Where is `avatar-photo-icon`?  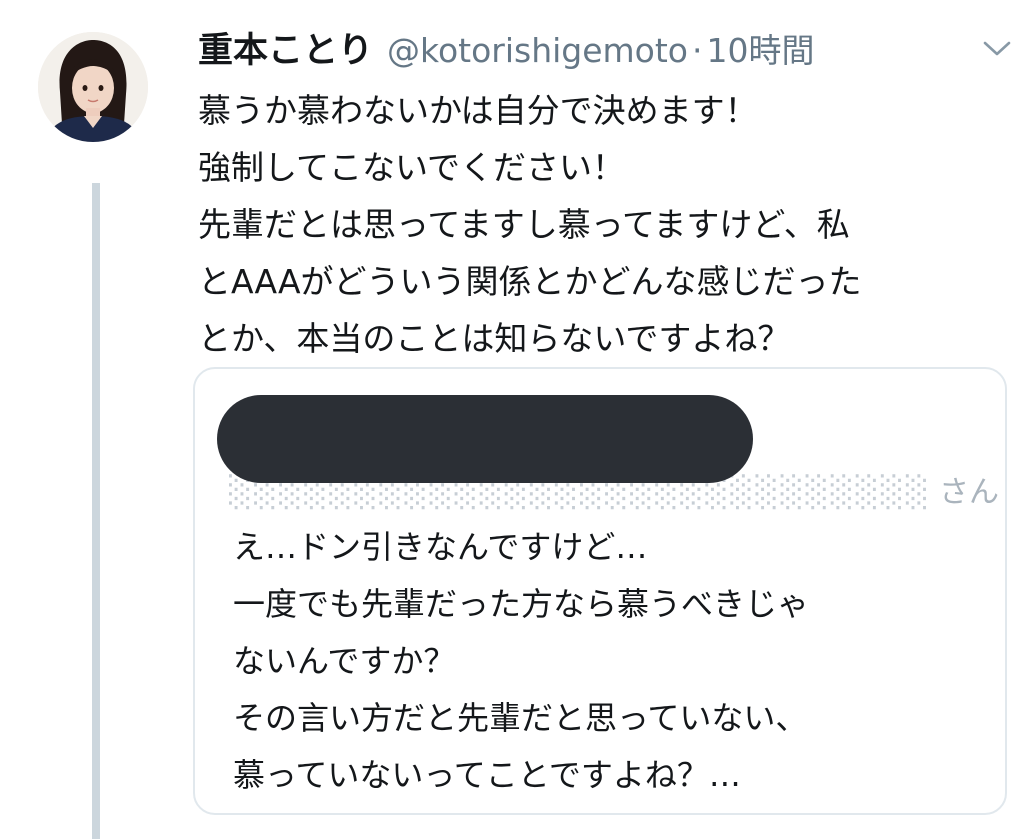 avatar-photo-icon is located at coordinates (93, 87).